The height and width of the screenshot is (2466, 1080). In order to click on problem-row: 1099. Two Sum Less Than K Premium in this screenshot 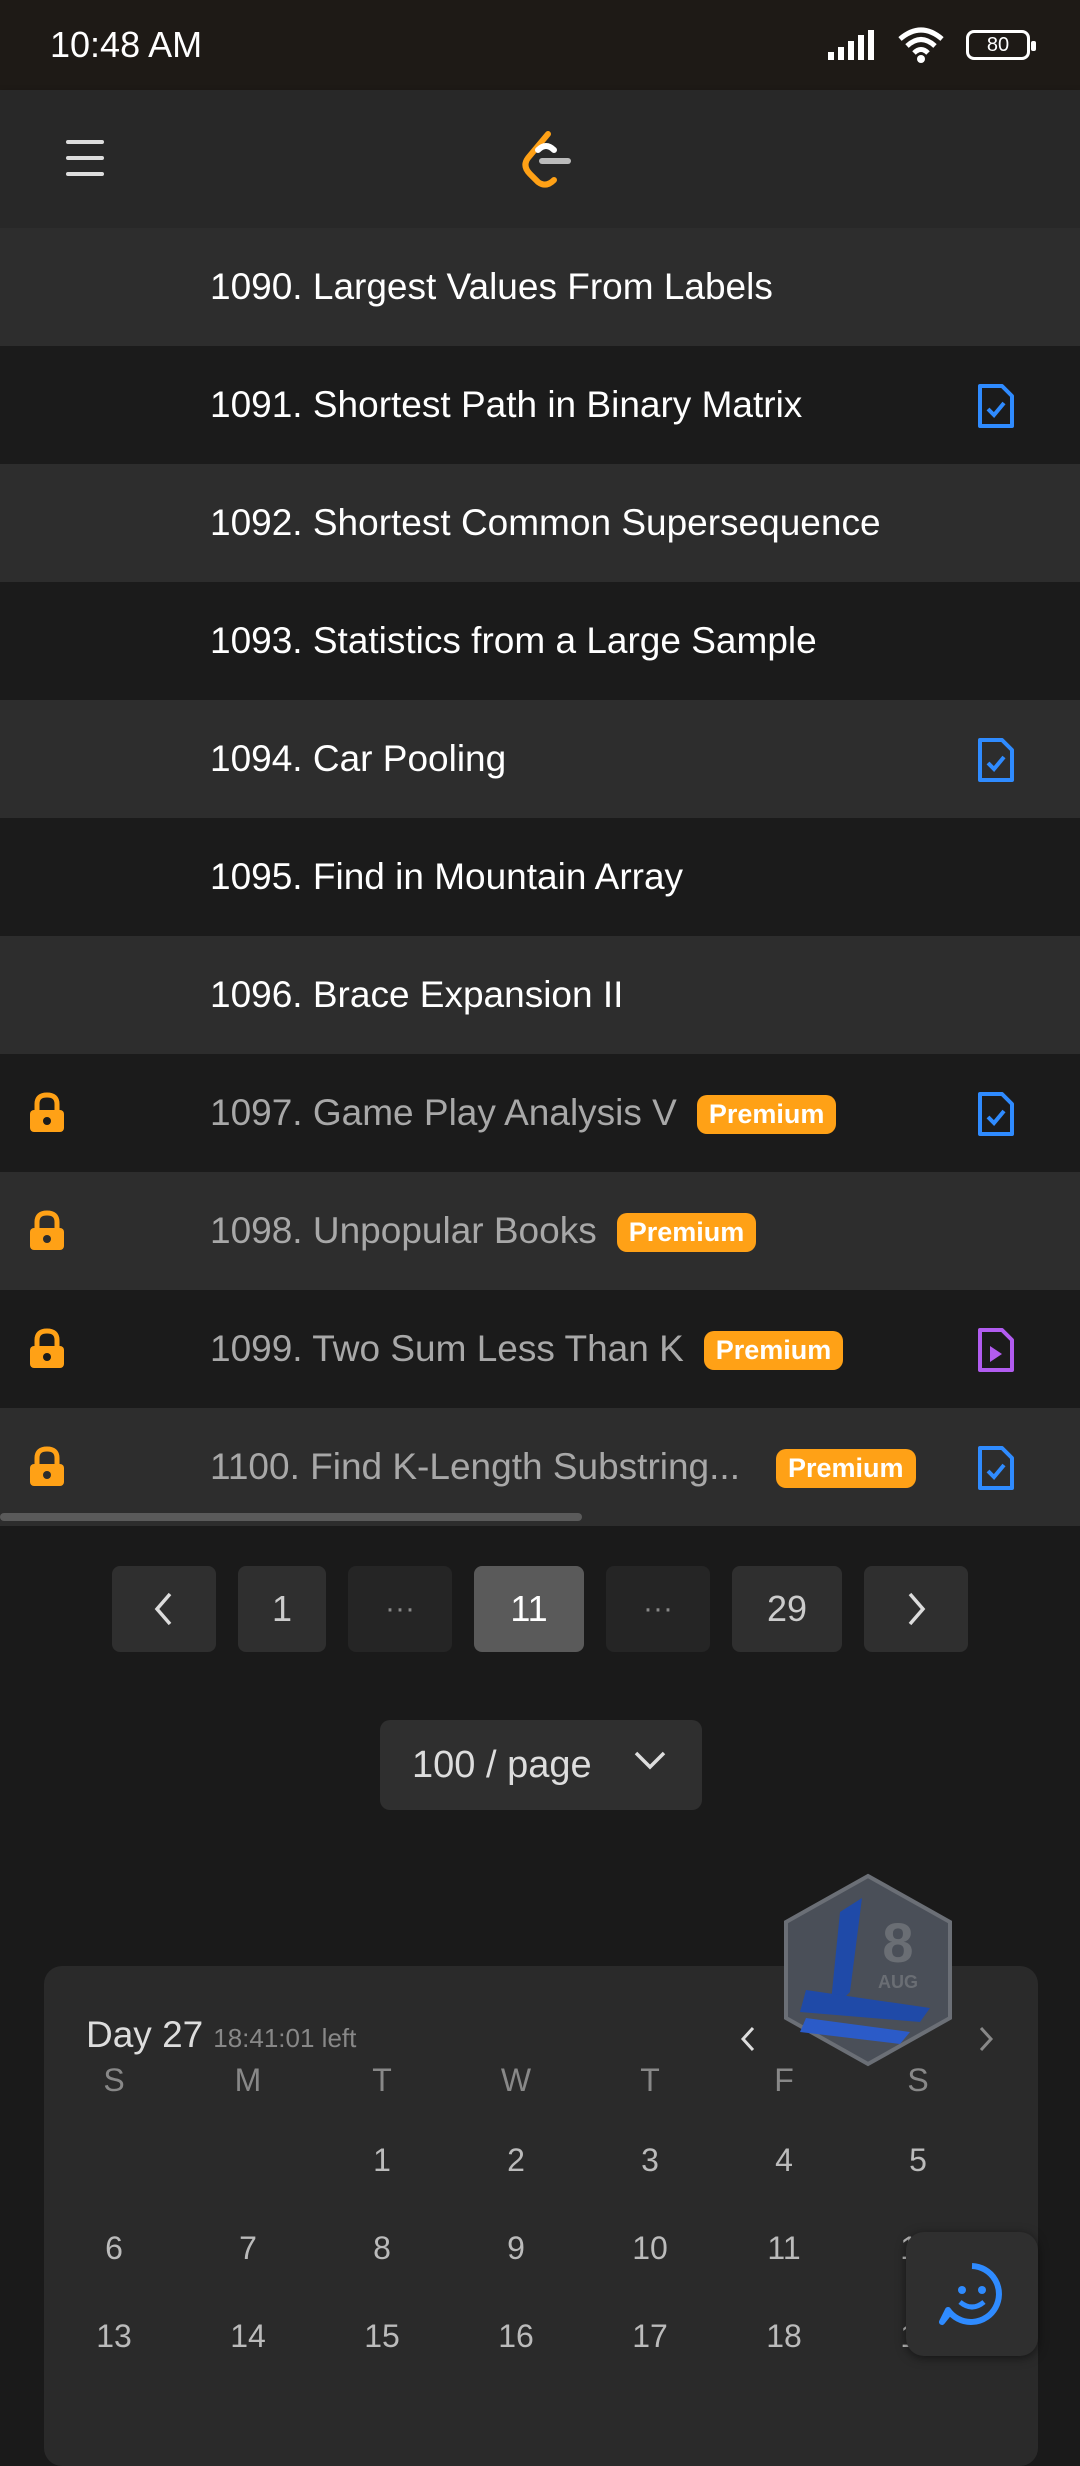, I will do `click(540, 1349)`.